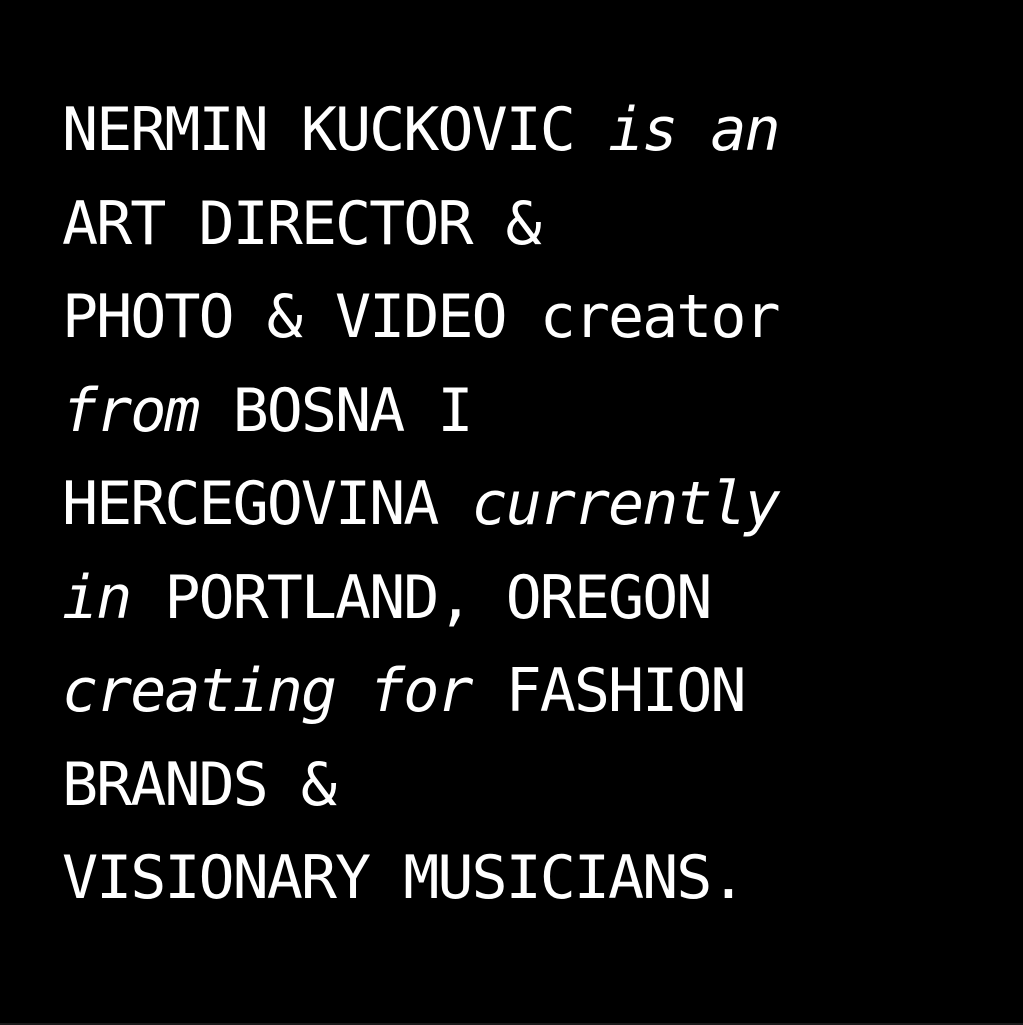 This screenshot has width=1023, height=1025. What do you see at coordinates (404, 878) in the screenshot?
I see `client-musicians: VISIONARY MUSICIANS.` at bounding box center [404, 878].